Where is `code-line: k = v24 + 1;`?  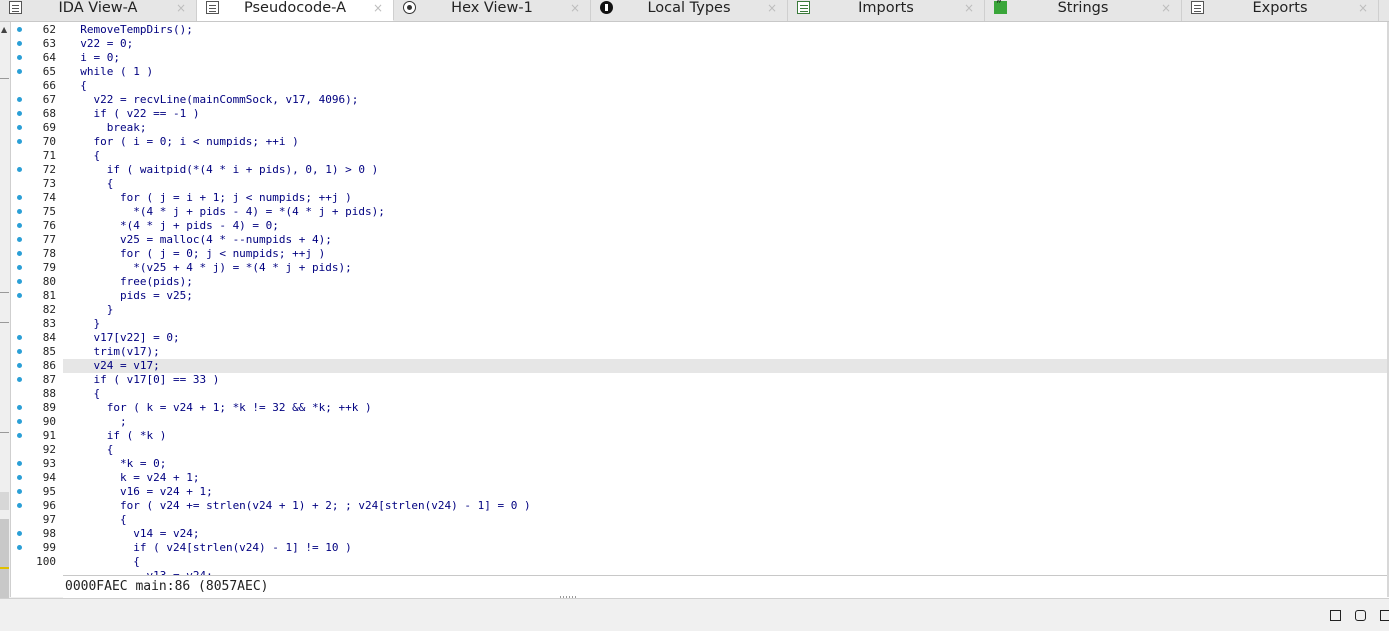
code-line: k = v24 + 1; is located at coordinates (726, 478).